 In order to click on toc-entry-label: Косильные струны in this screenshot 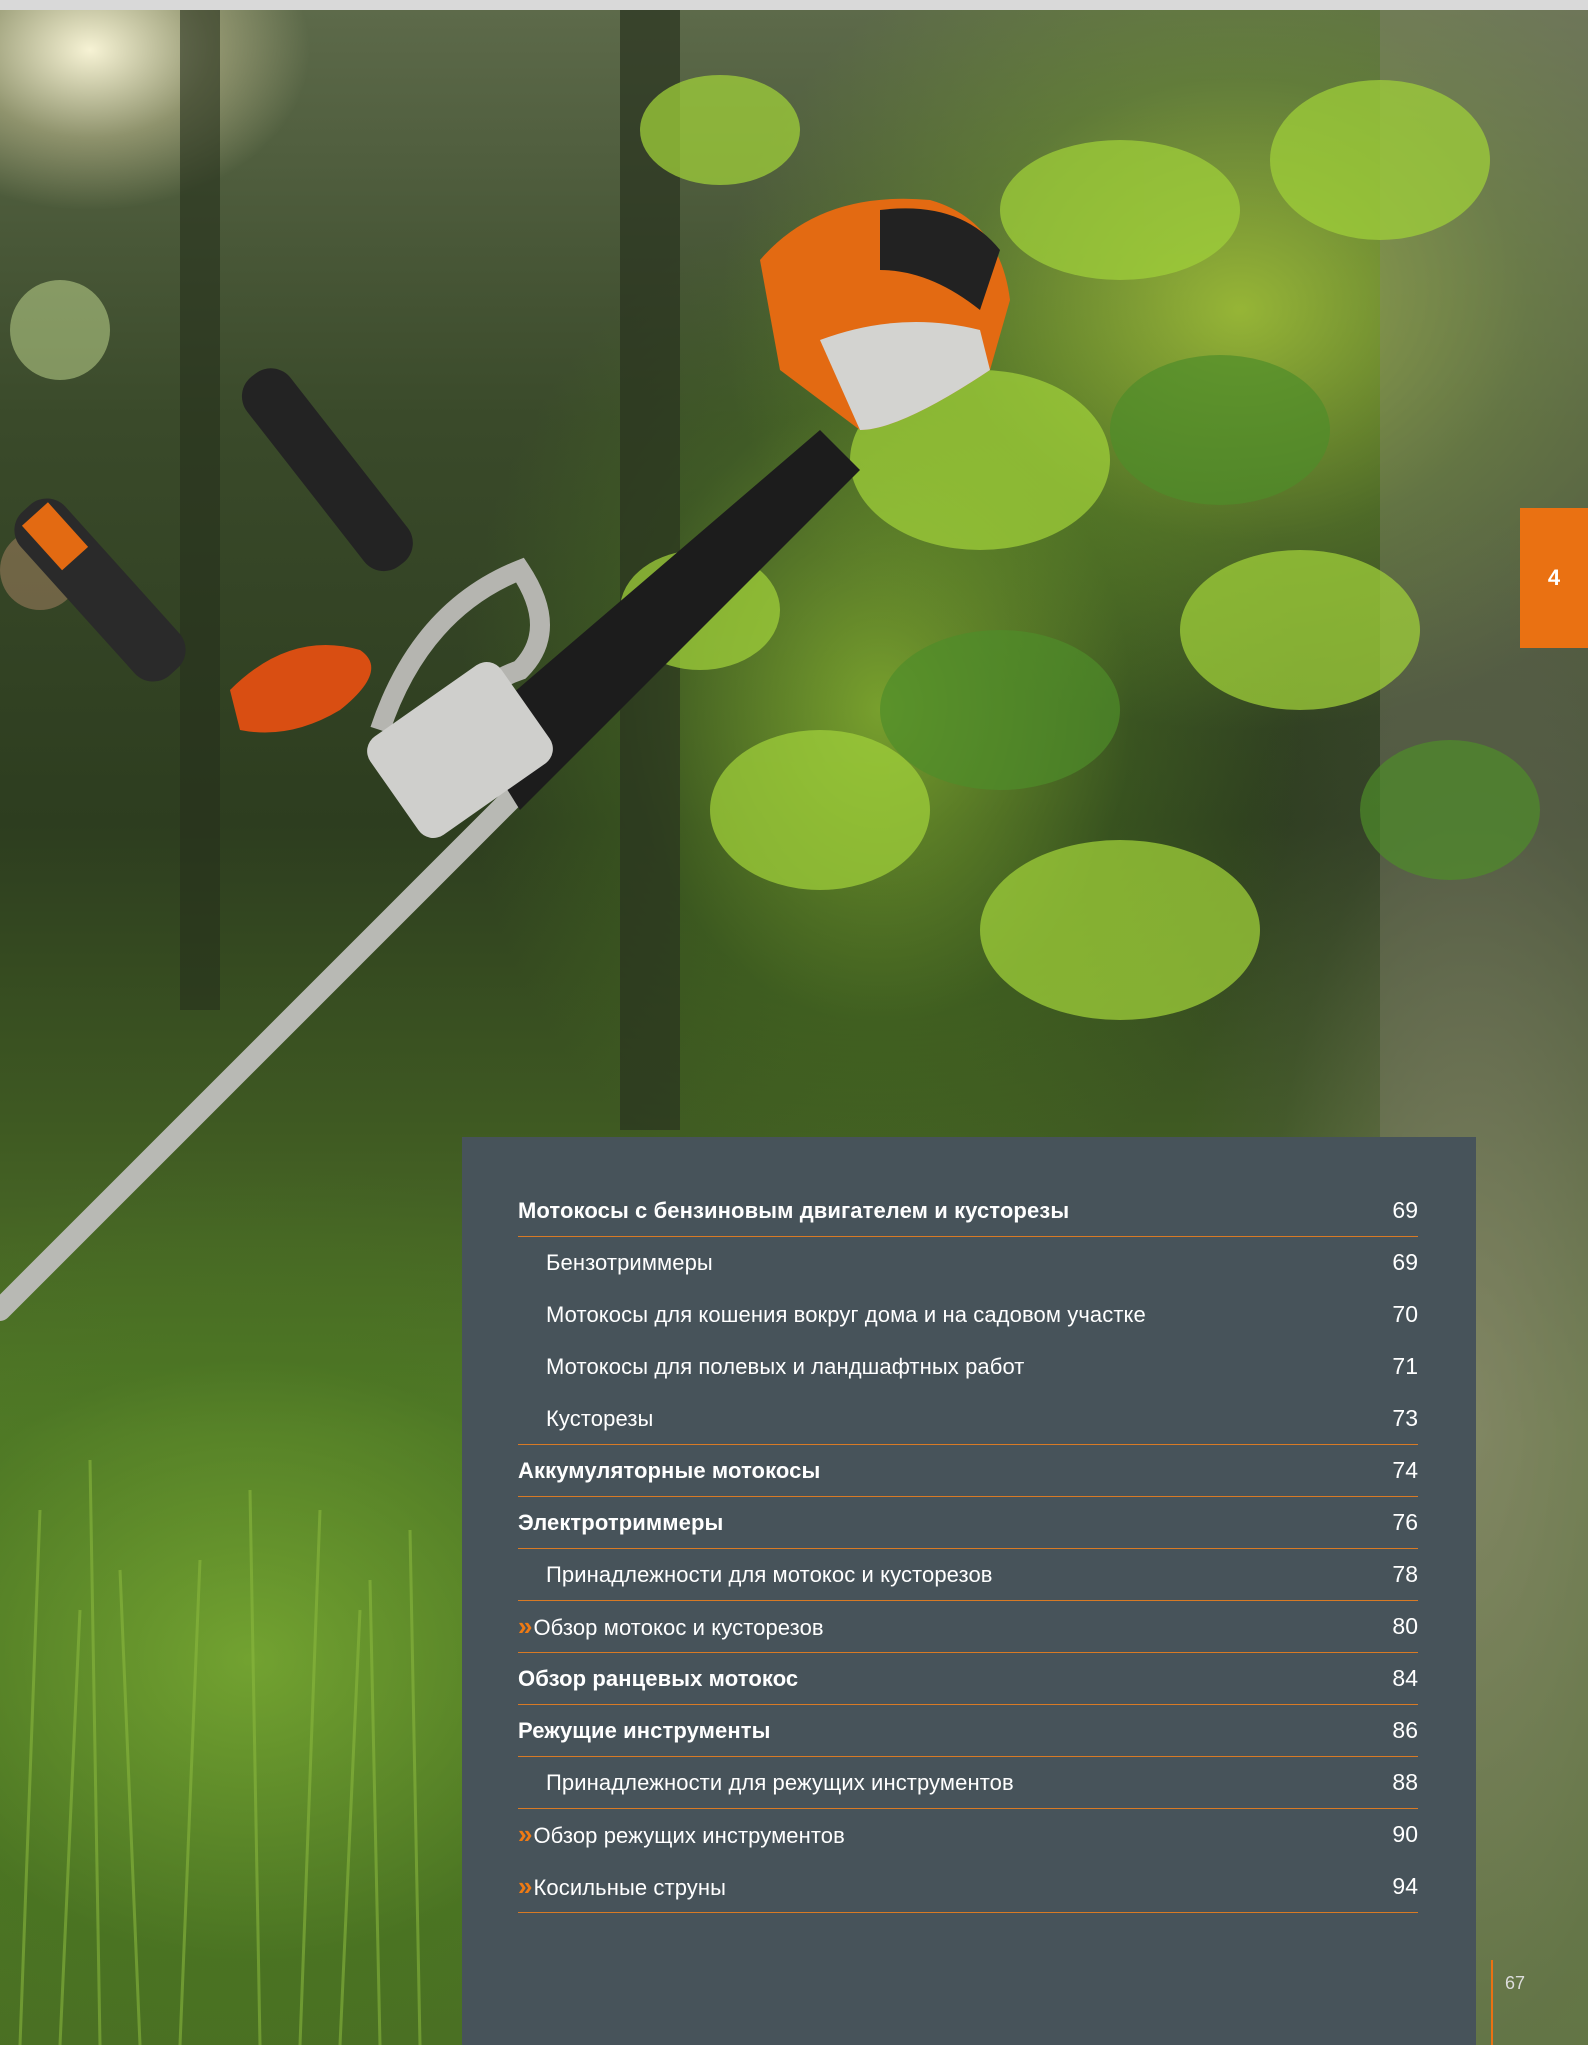, I will do `click(630, 1887)`.